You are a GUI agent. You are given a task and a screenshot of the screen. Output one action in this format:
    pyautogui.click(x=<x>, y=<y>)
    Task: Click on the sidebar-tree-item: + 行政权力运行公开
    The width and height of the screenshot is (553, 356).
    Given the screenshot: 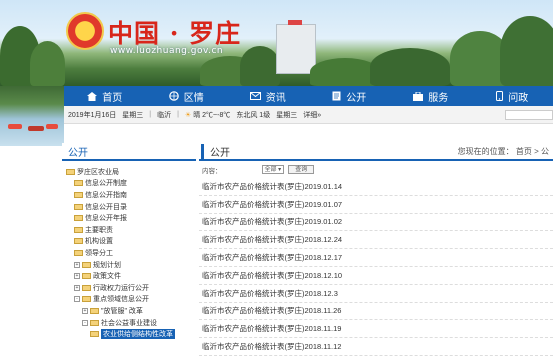 What is the action you would take?
    pyautogui.click(x=129, y=288)
    